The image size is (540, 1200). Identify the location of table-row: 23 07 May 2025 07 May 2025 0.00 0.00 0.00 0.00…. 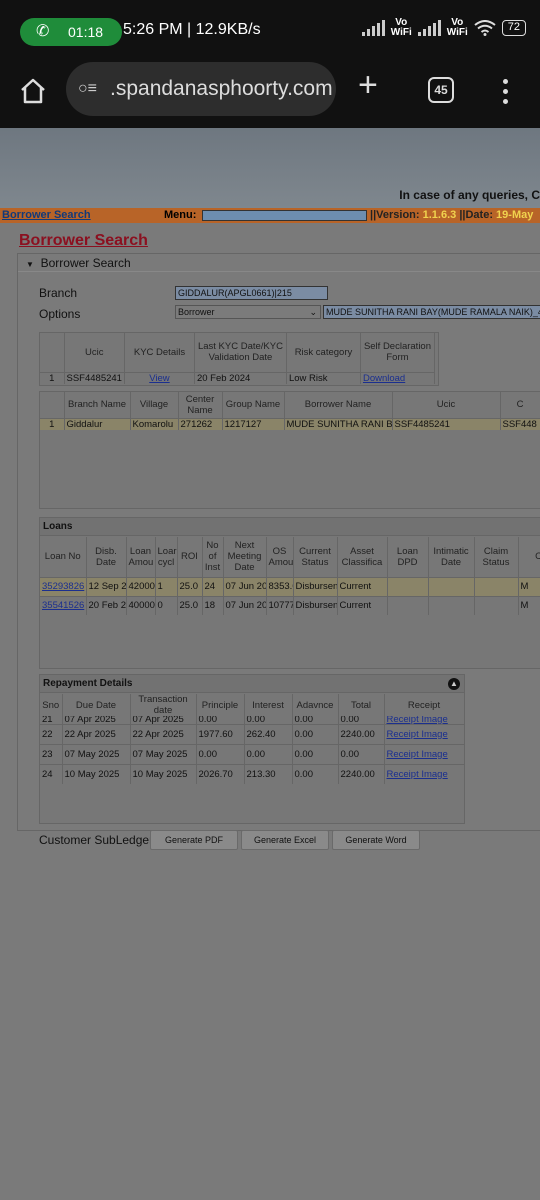
(252, 753).